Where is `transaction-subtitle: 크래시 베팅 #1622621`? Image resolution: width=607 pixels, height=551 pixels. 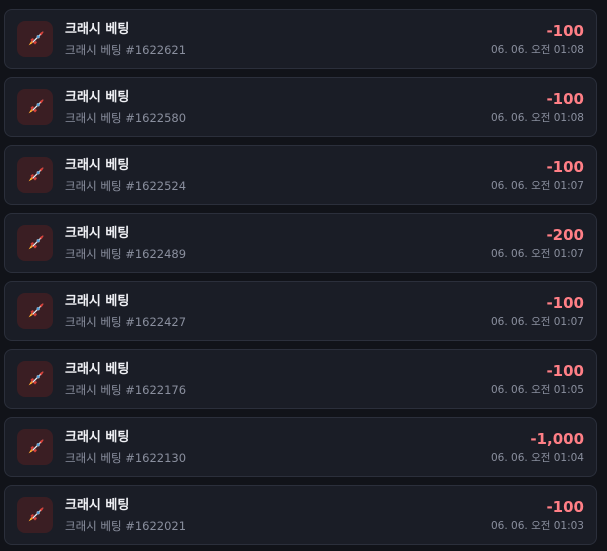
transaction-subtitle: 크래시 베팅 #1622621 is located at coordinates (126, 50).